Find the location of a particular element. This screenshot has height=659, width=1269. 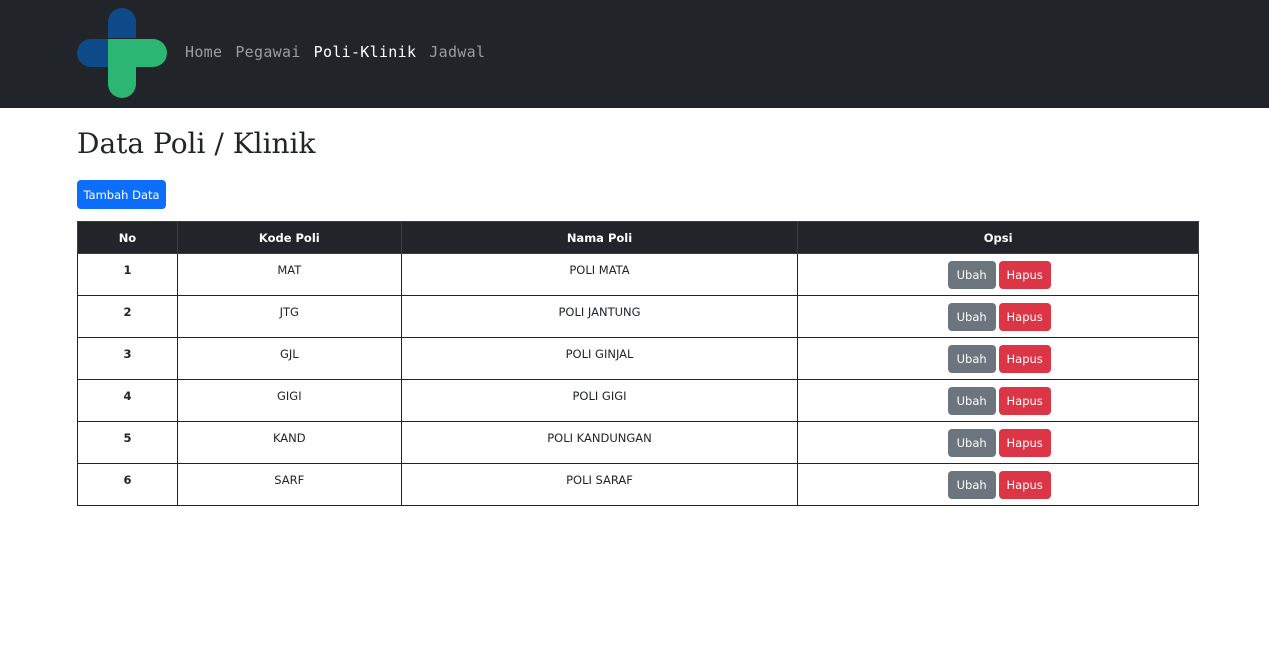

nav-link-jadwal: Jadwal is located at coordinates (457, 52).